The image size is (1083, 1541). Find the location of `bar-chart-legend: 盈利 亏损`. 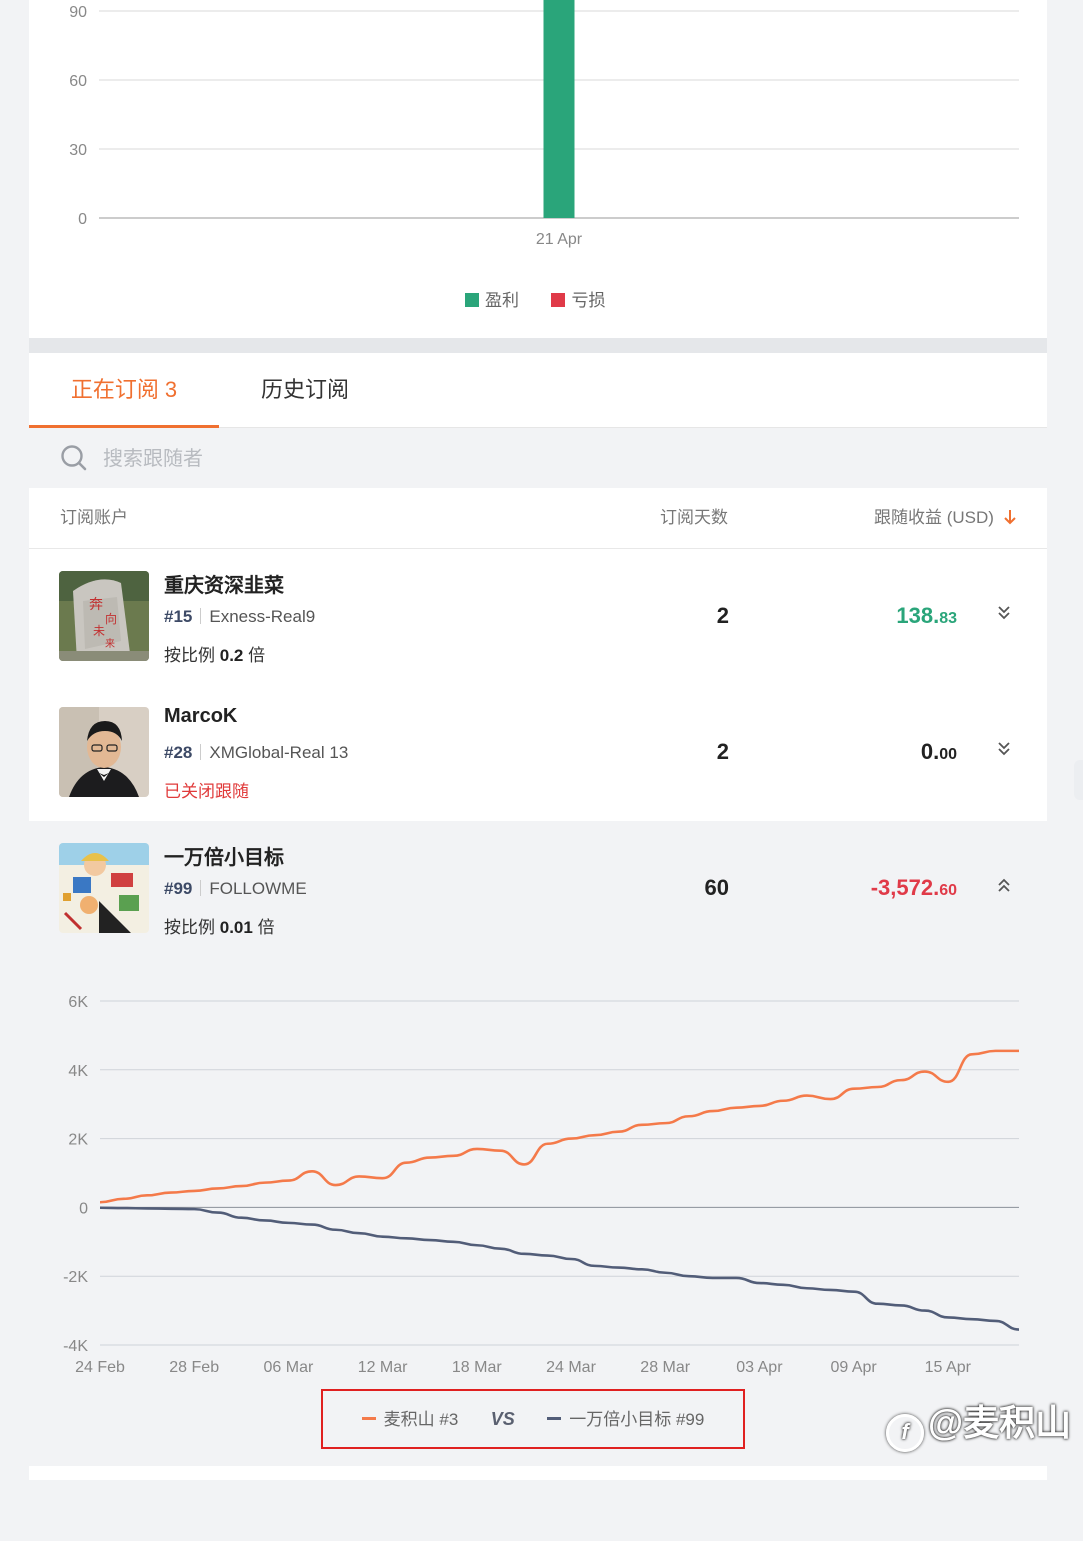

bar-chart-legend: 盈利 亏损 is located at coordinates (535, 298).